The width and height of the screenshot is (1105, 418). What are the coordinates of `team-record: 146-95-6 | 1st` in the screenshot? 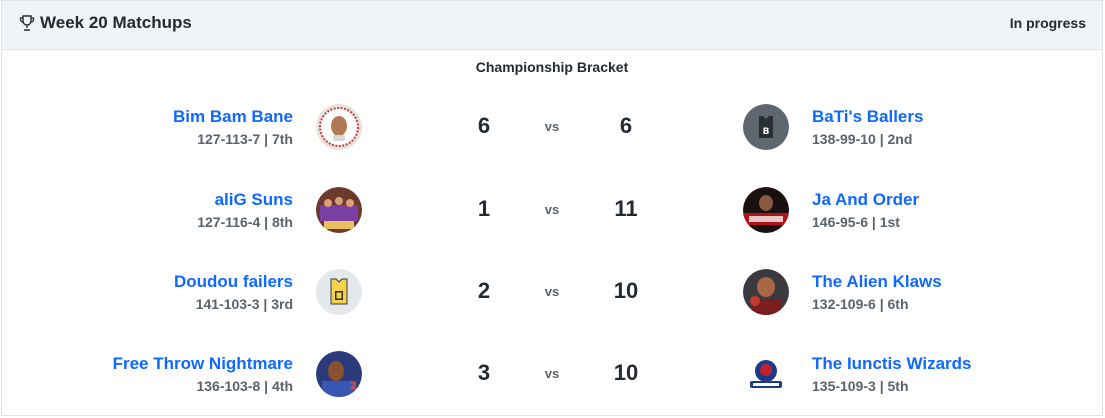 It's located at (856, 222).